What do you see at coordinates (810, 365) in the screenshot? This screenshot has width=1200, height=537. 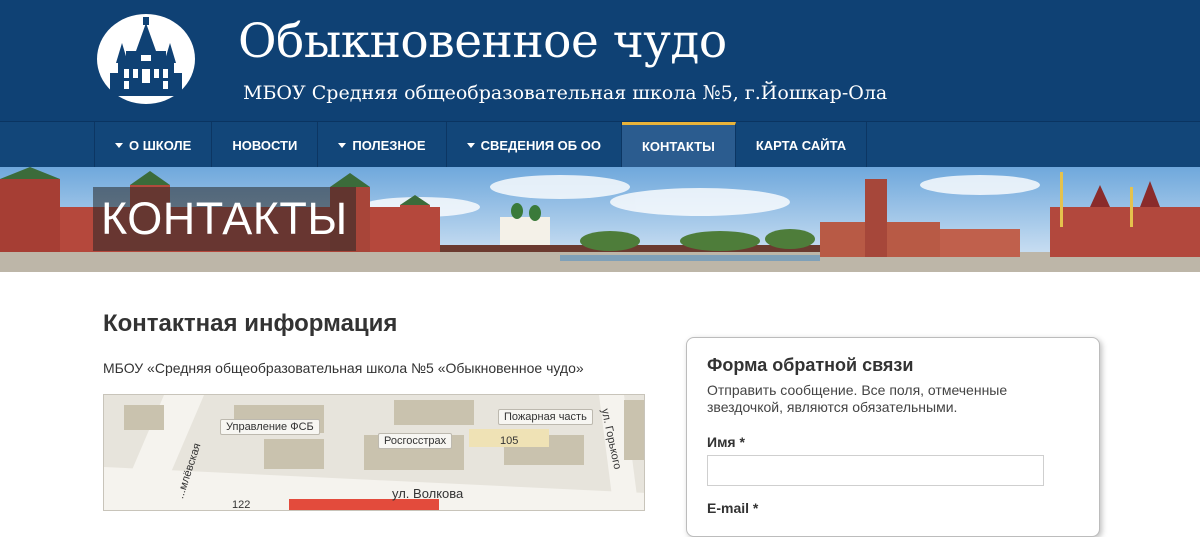 I see `form-title: Форма обратной связи` at bounding box center [810, 365].